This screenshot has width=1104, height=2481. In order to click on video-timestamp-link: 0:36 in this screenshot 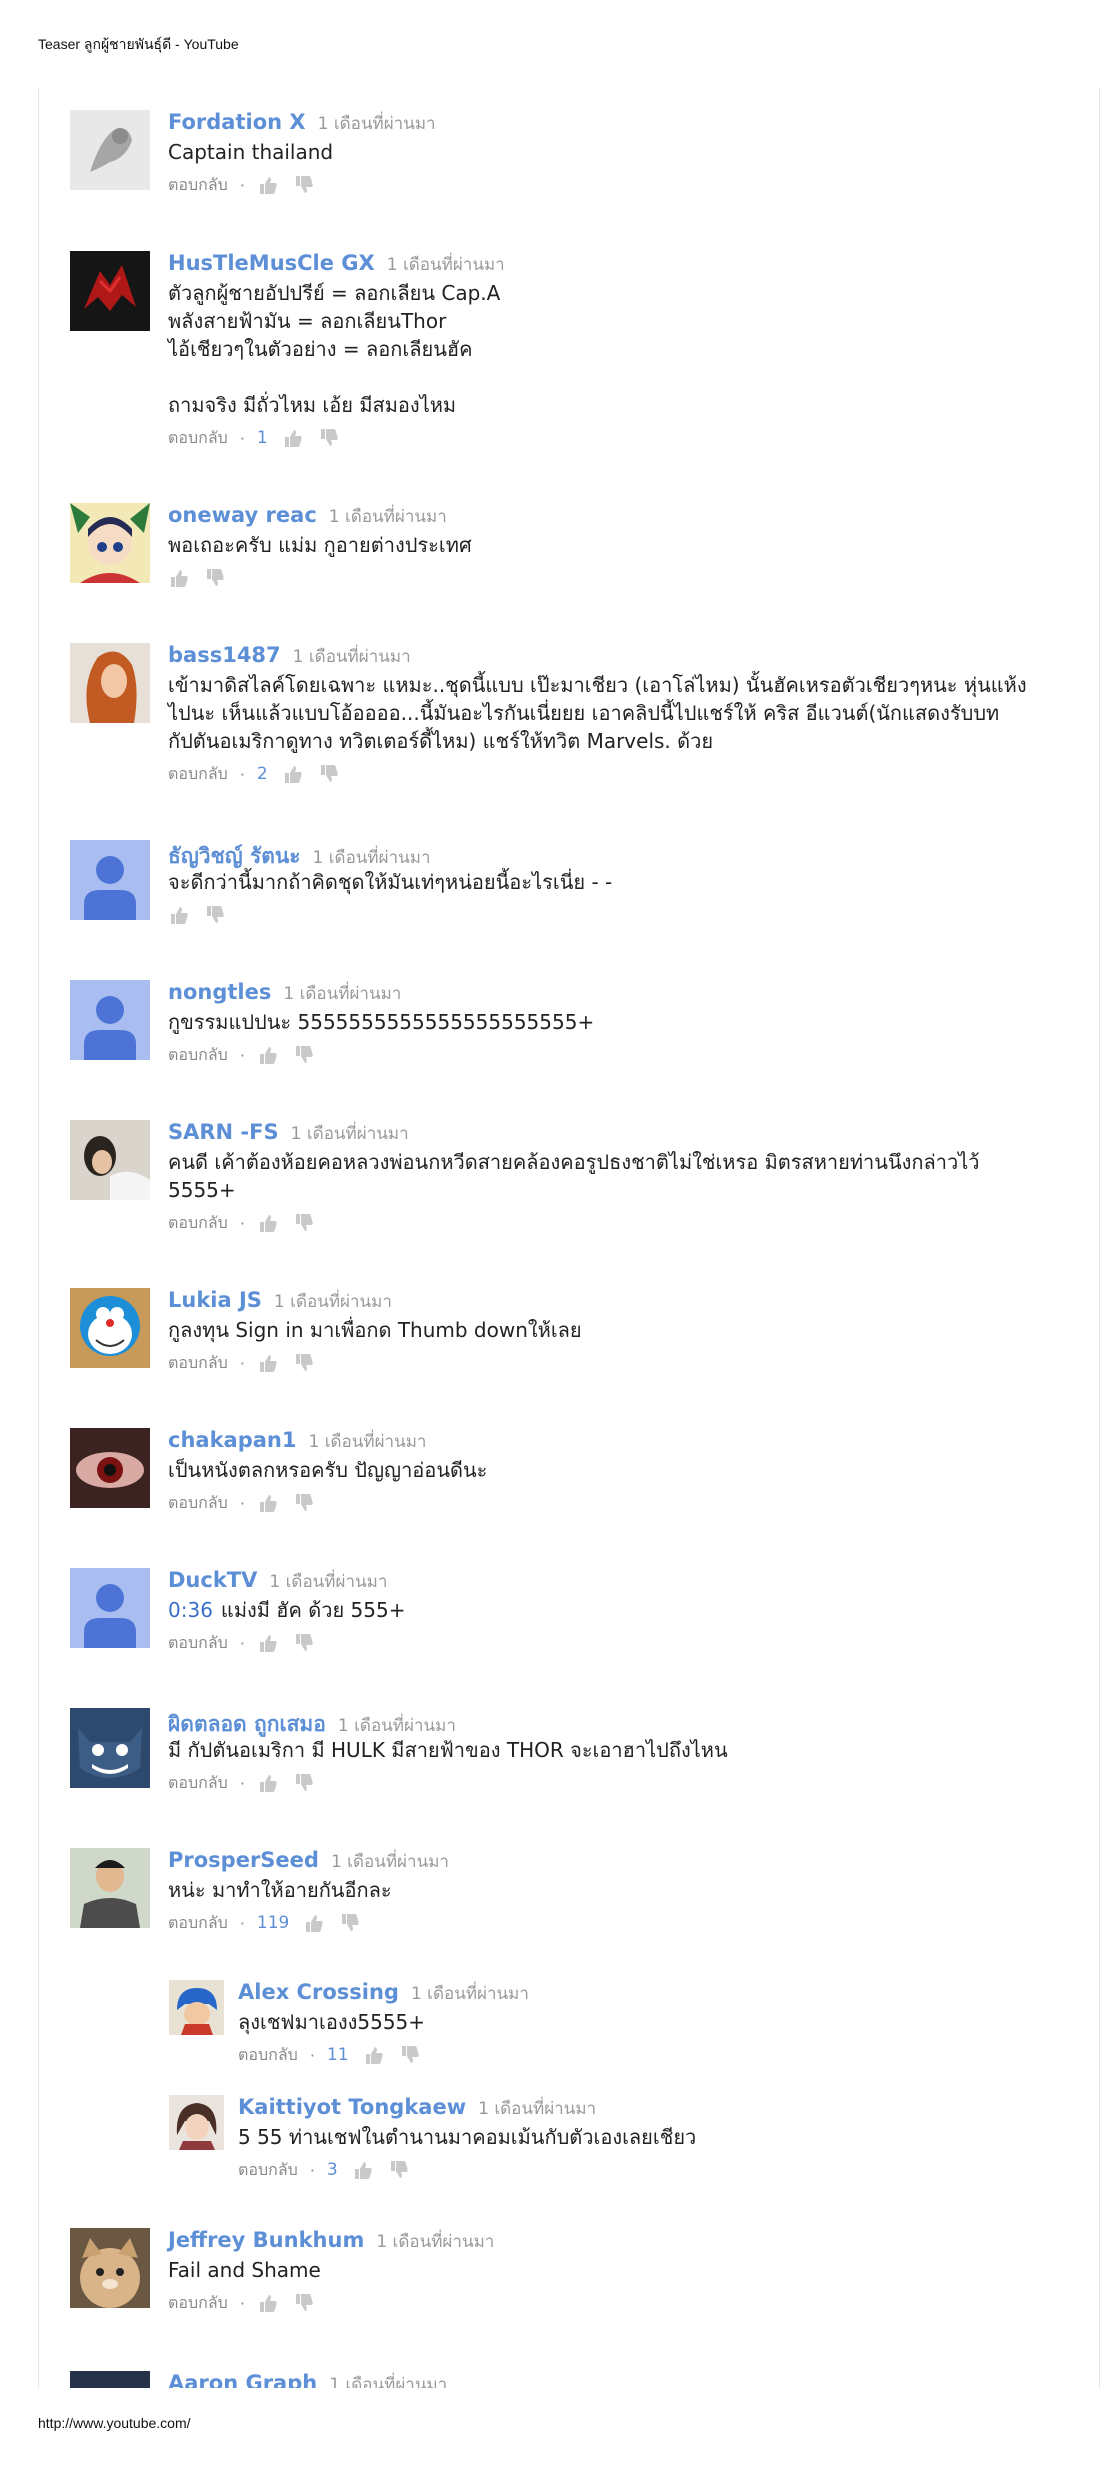, I will do `click(190, 1610)`.